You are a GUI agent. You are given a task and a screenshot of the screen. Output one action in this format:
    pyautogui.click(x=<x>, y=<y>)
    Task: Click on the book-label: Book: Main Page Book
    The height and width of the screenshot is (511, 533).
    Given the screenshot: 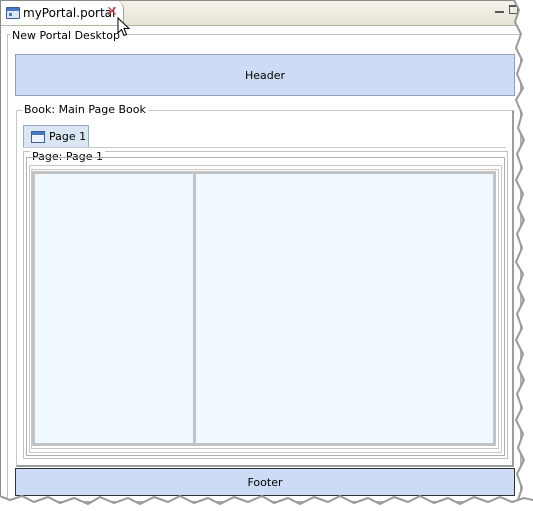 What is the action you would take?
    pyautogui.click(x=85, y=109)
    